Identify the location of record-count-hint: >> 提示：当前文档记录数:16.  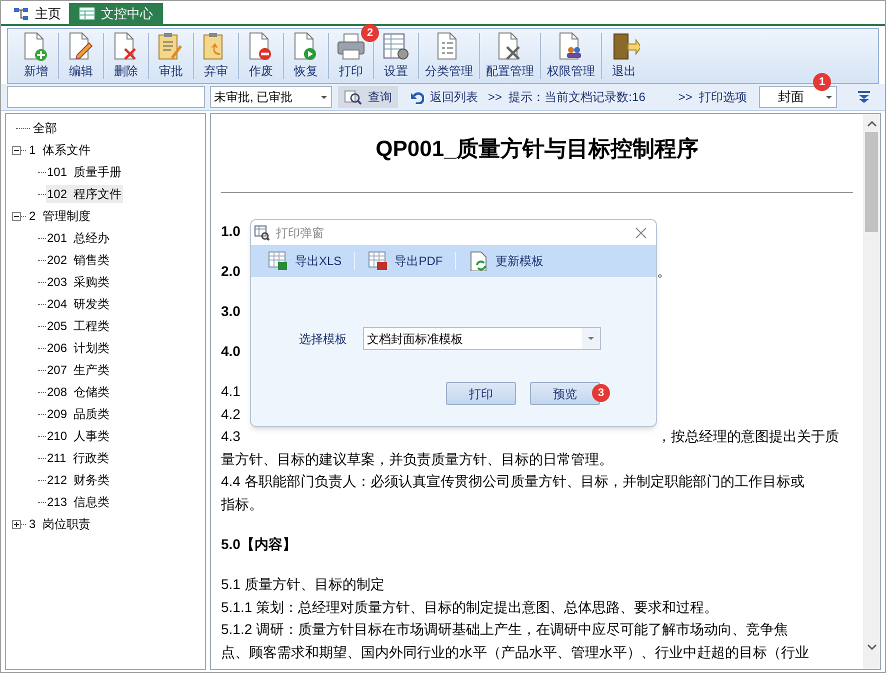
(567, 97).